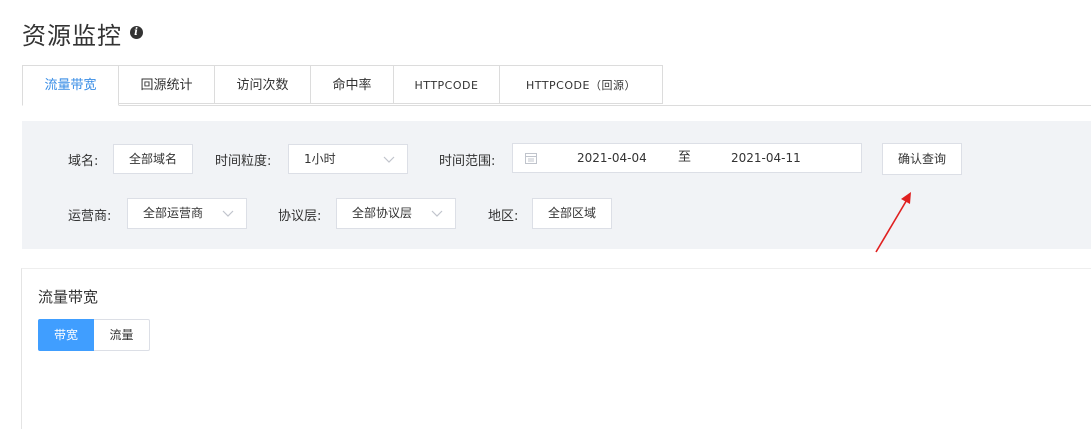 Image resolution: width=1091 pixels, height=429 pixels. I want to click on tab-hit-rate: 命中率, so click(352, 84).